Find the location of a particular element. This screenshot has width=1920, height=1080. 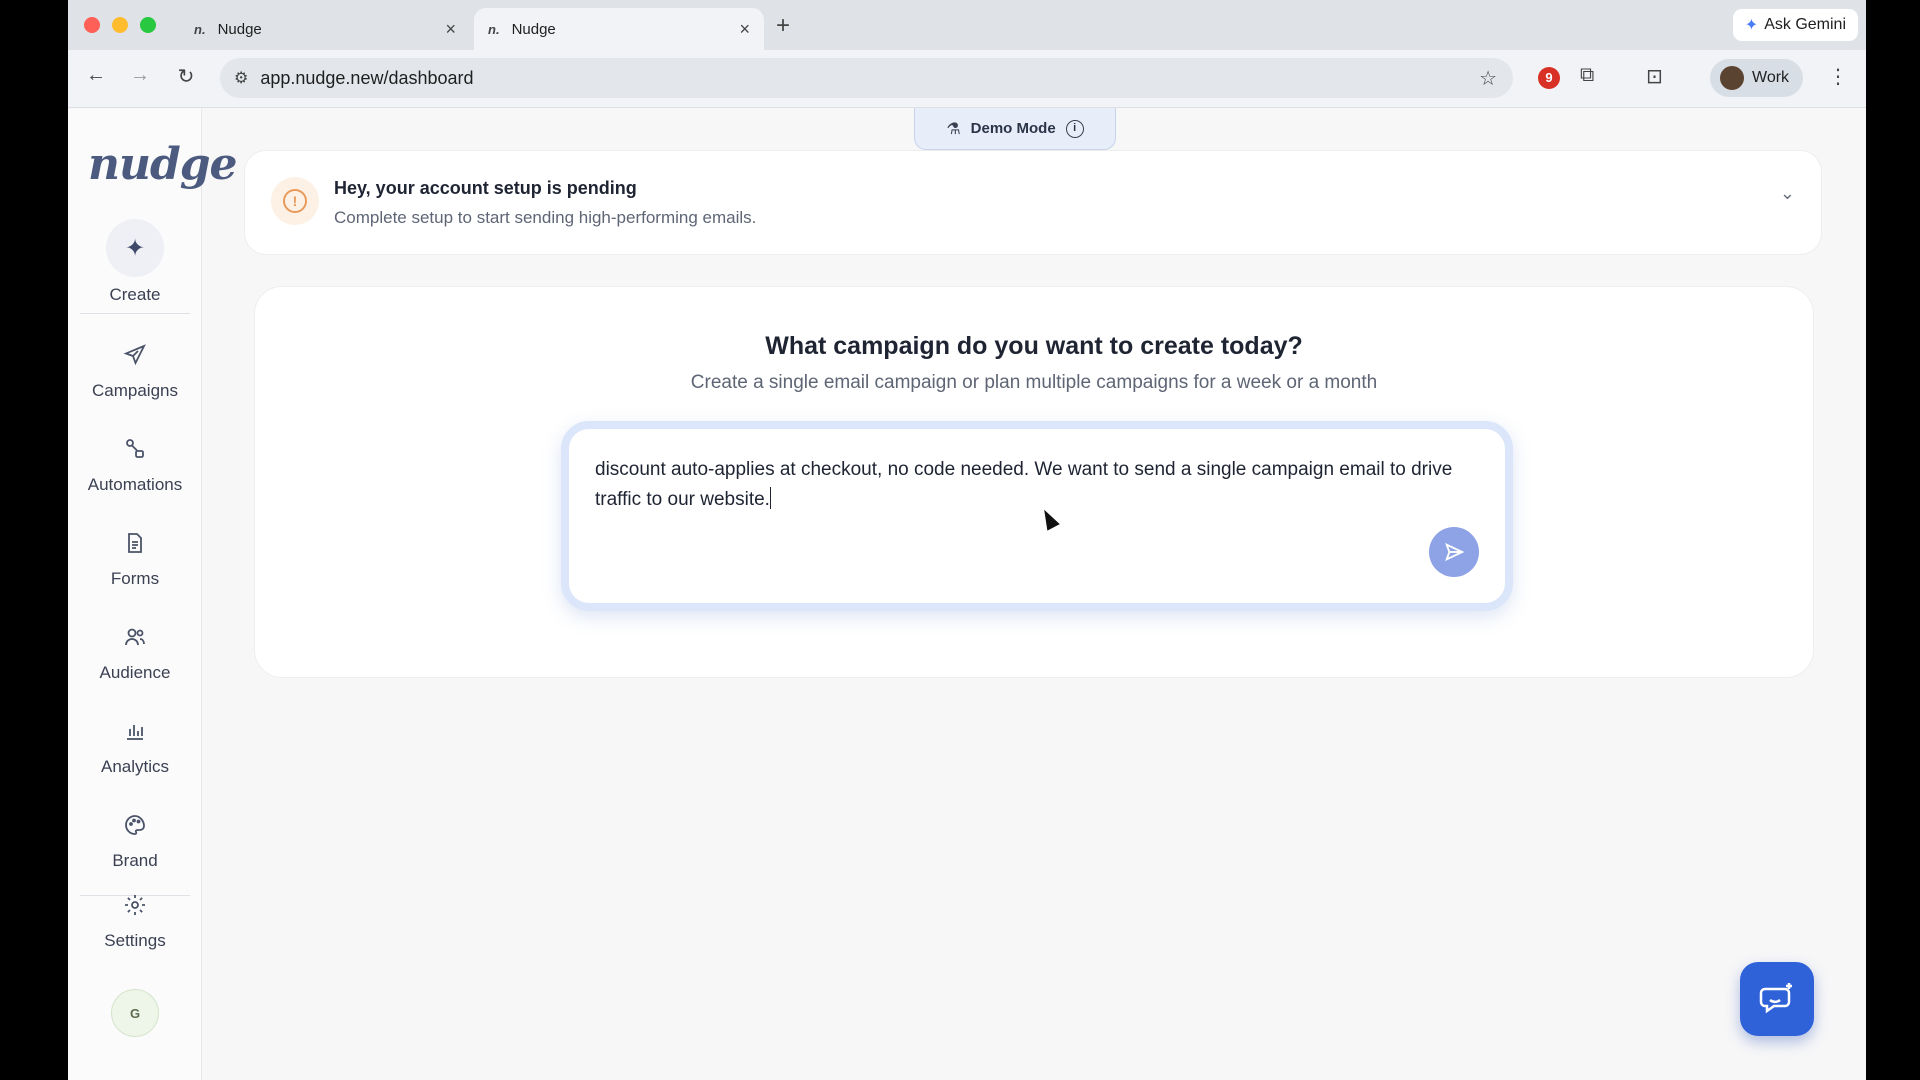

profile-button: Work is located at coordinates (1757, 78).